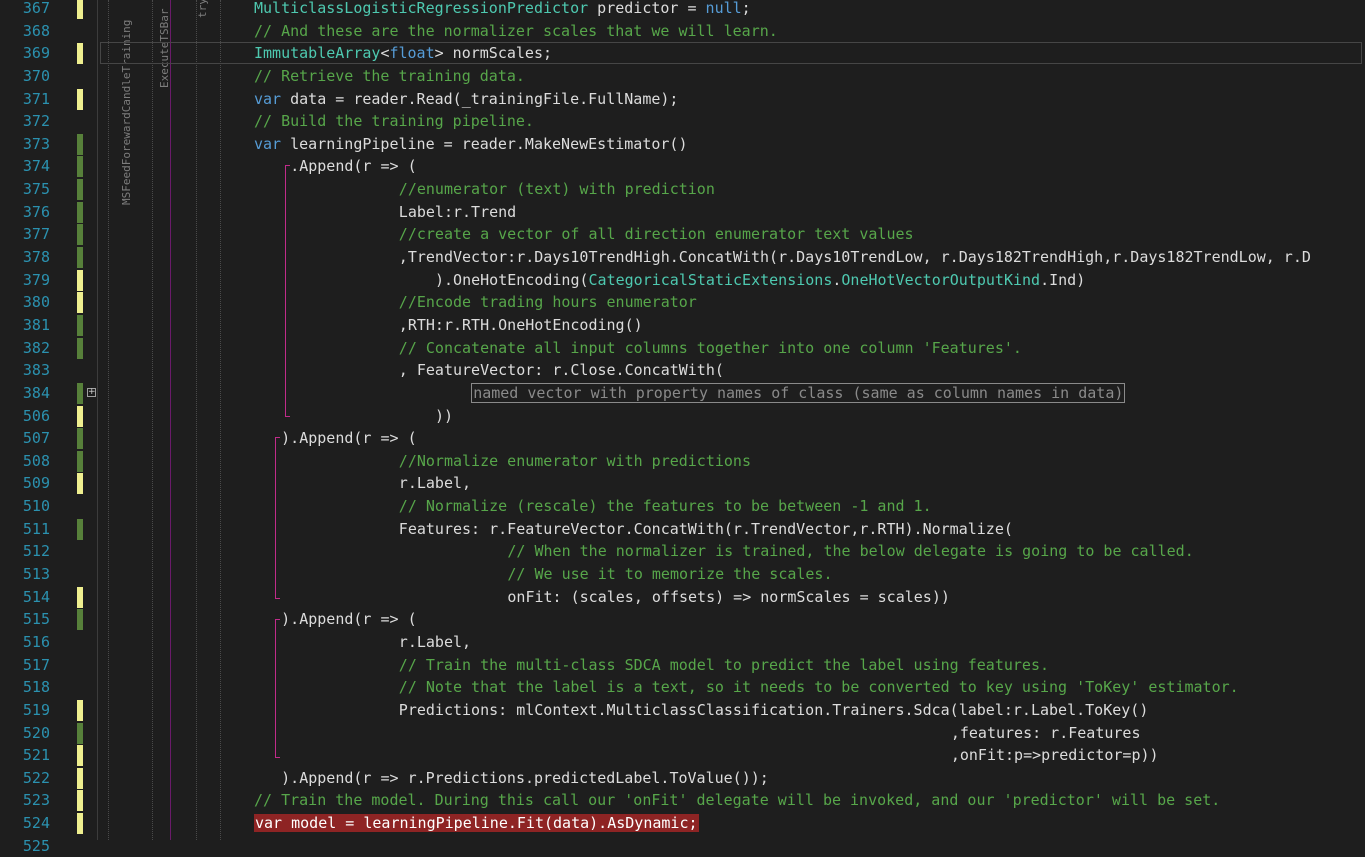 This screenshot has width=1365, height=857. I want to click on code-line: 506)), so click(682, 416).